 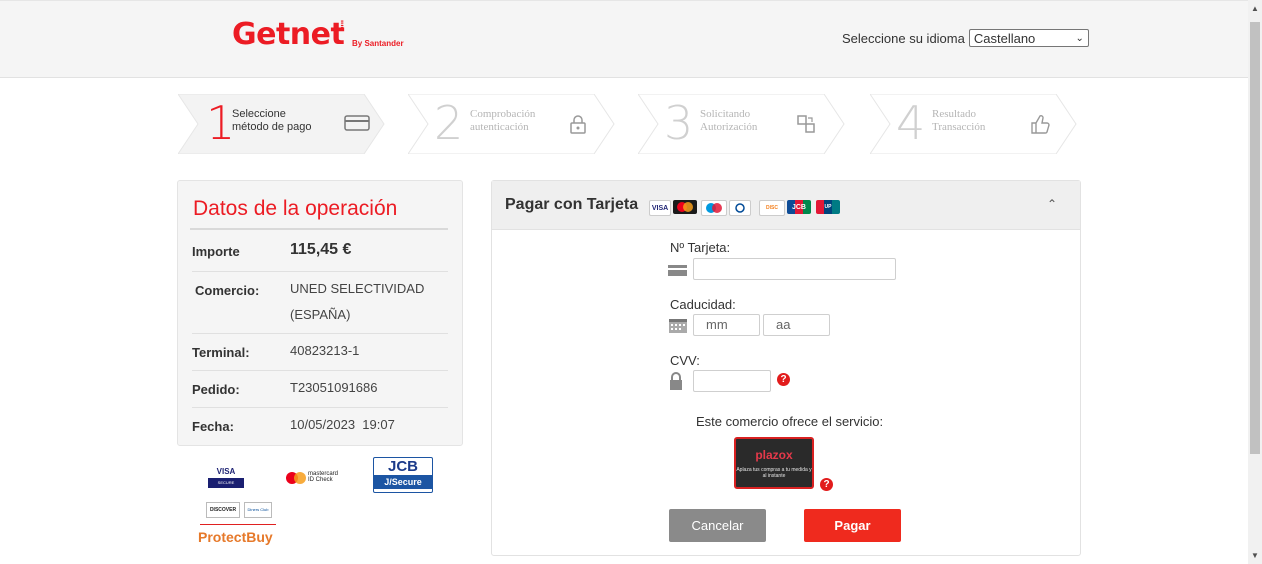 I want to click on step-1-label: Seleccione método de pago, so click(x=277, y=121).